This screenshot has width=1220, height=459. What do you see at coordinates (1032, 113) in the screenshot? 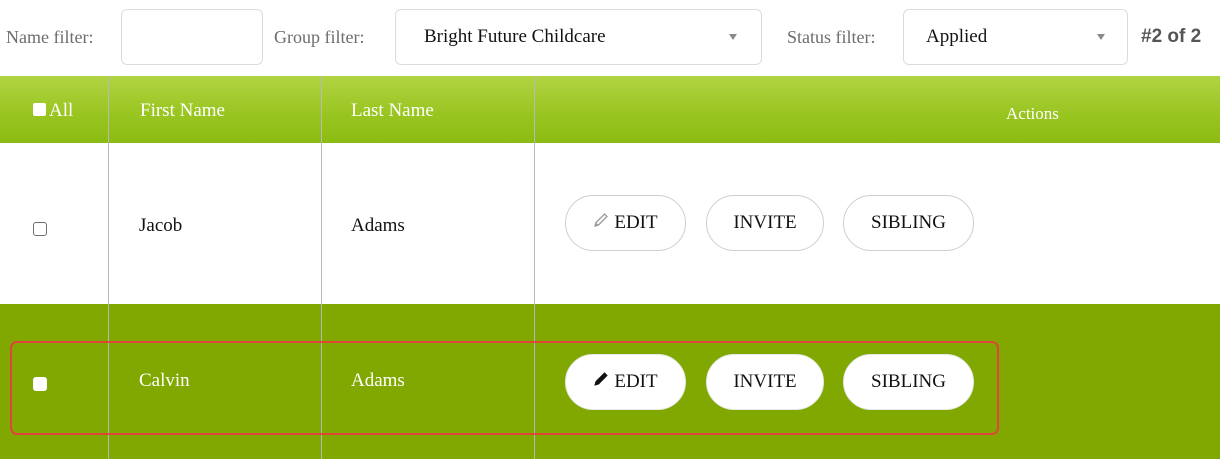
I see `header-actions: Actions` at bounding box center [1032, 113].